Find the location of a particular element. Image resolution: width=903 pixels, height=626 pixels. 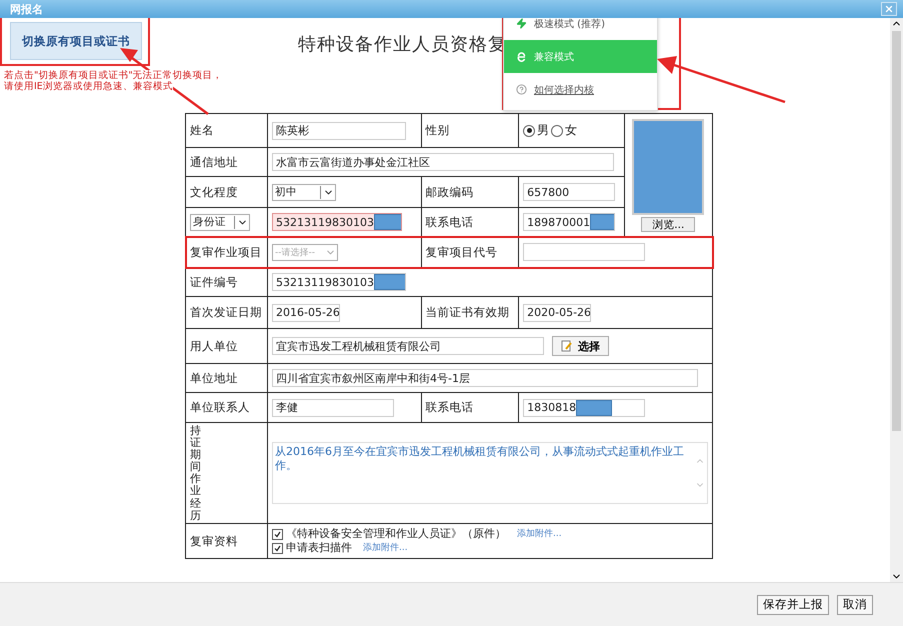

field-label: 邮政编码 is located at coordinates (450, 191).